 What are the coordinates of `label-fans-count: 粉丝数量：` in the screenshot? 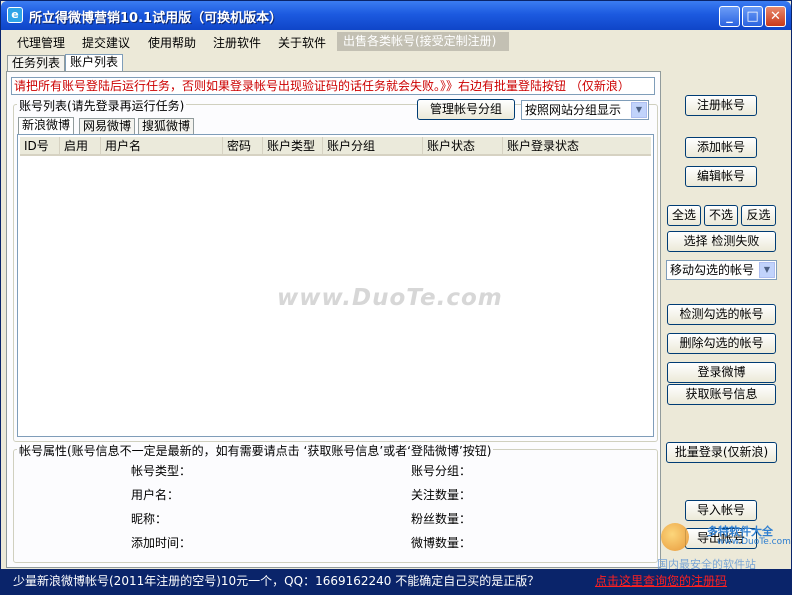 It's located at (441, 519).